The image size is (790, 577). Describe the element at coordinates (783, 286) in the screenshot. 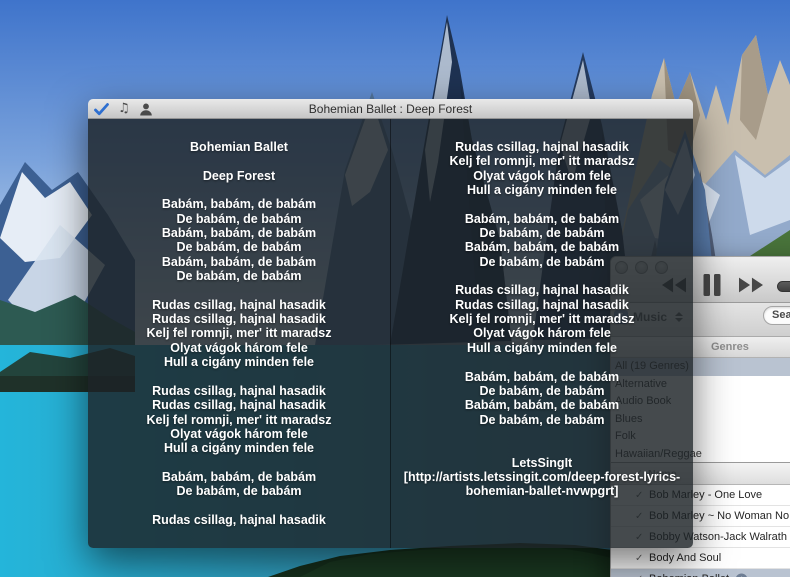

I see `volume-slider` at that location.